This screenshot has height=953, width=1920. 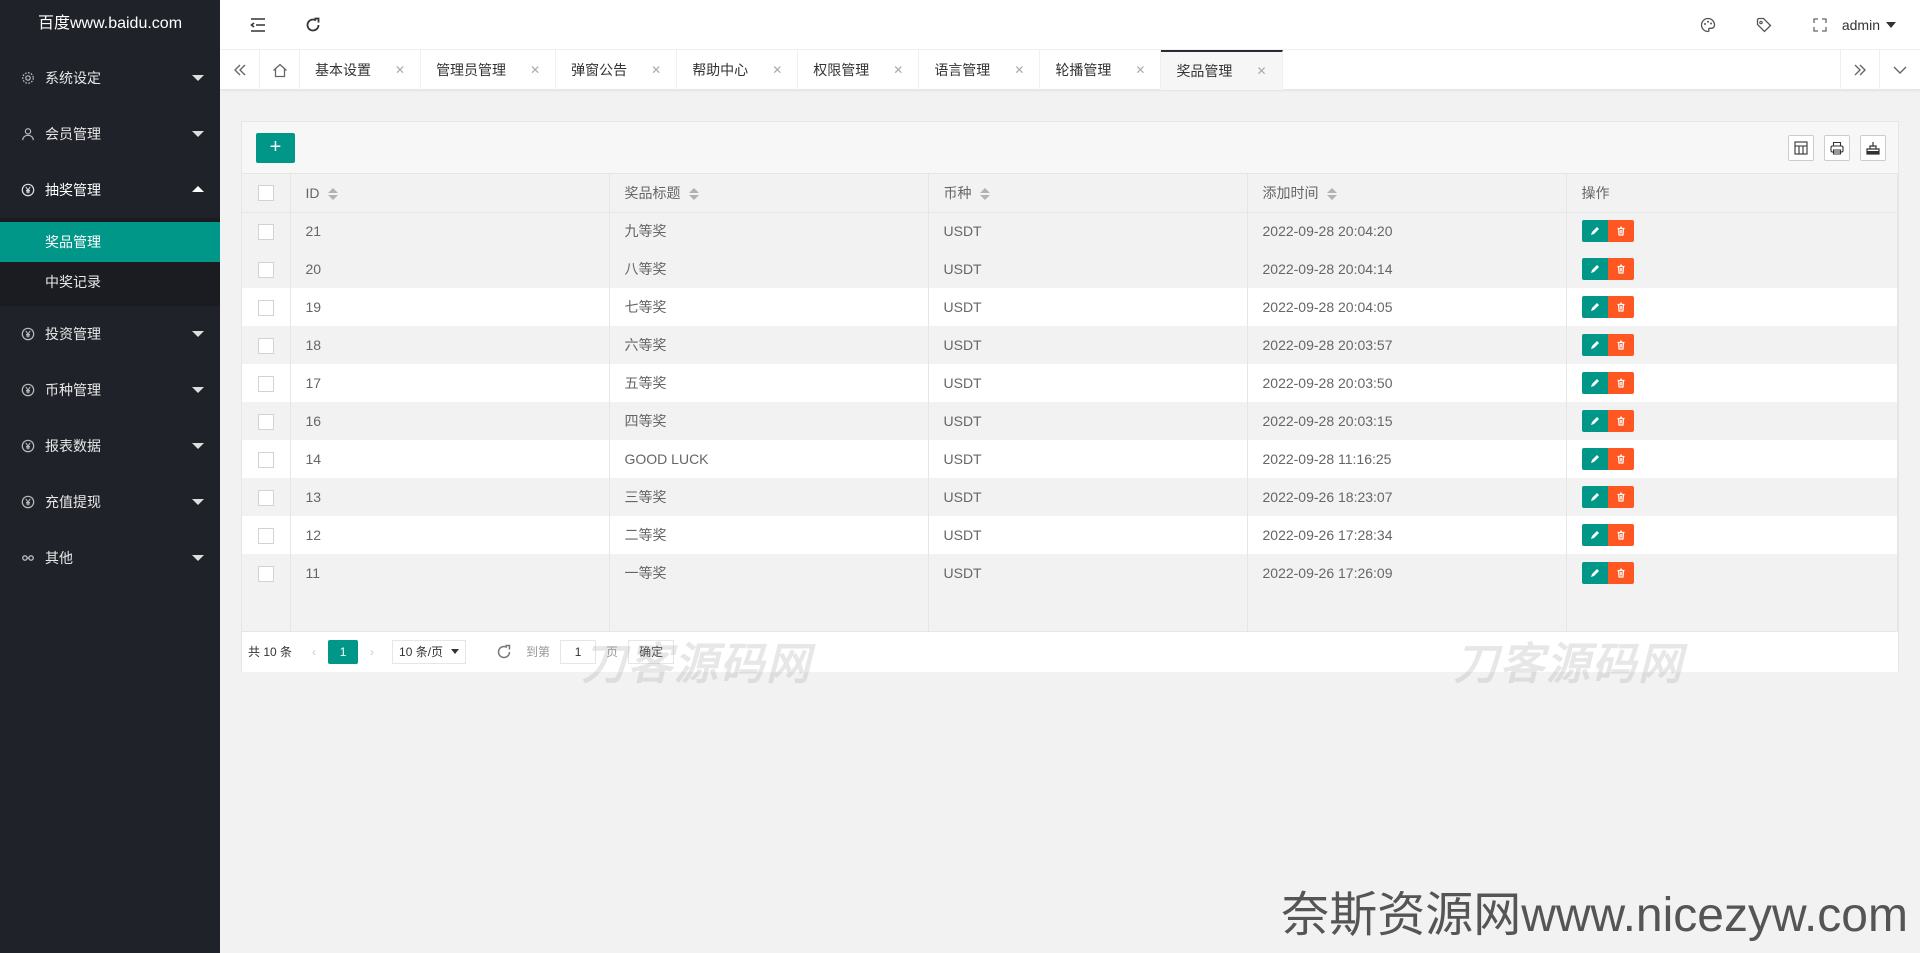 What do you see at coordinates (980, 70) in the screenshot?
I see `tab-language: 语言管理 ✕` at bounding box center [980, 70].